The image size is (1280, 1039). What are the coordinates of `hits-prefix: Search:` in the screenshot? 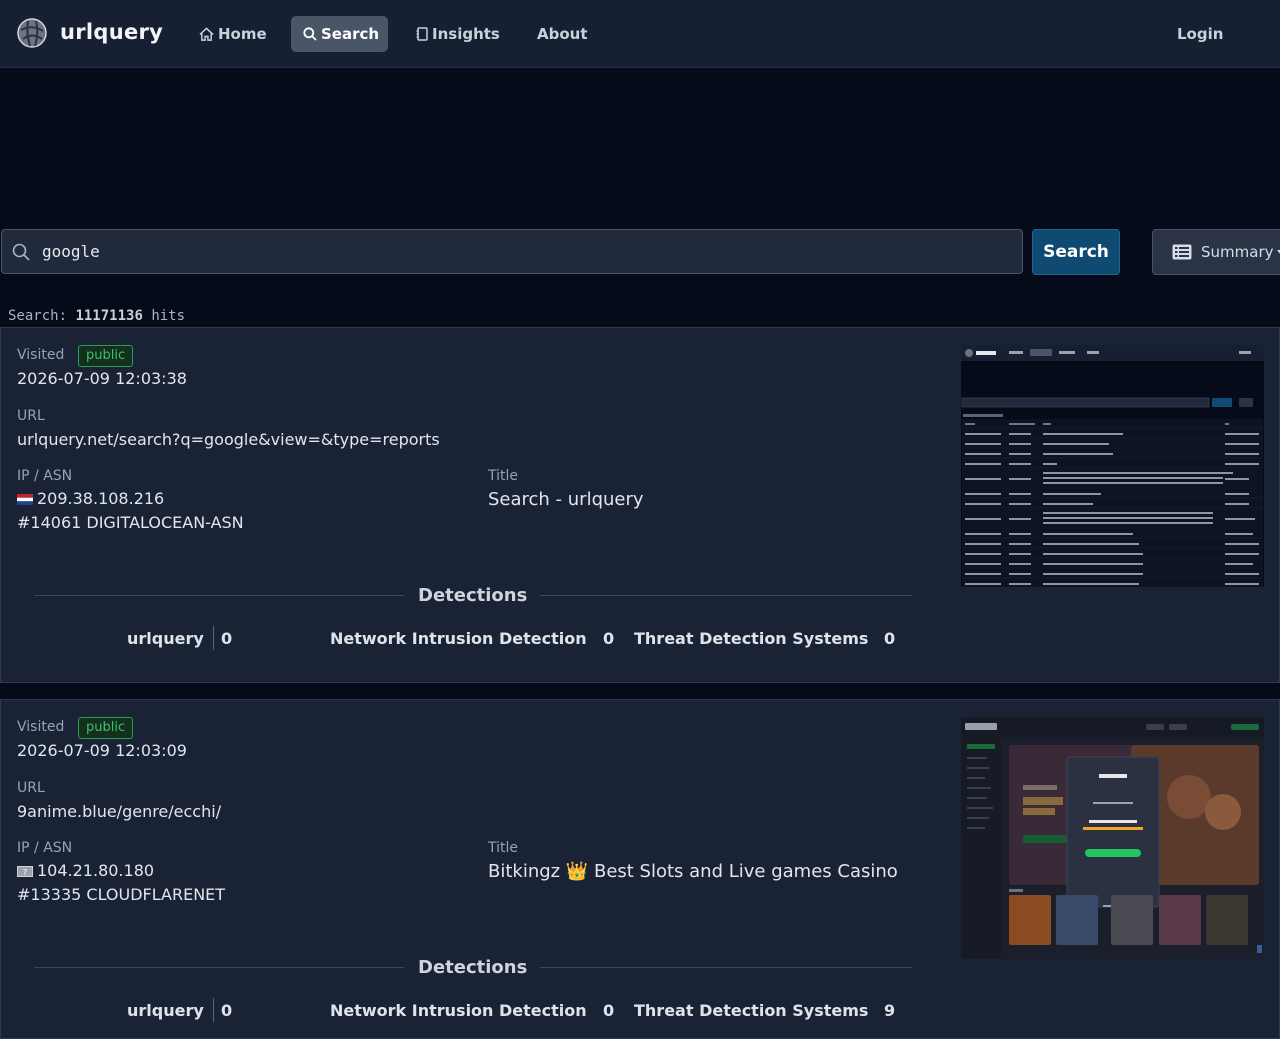 It's located at (38, 316).